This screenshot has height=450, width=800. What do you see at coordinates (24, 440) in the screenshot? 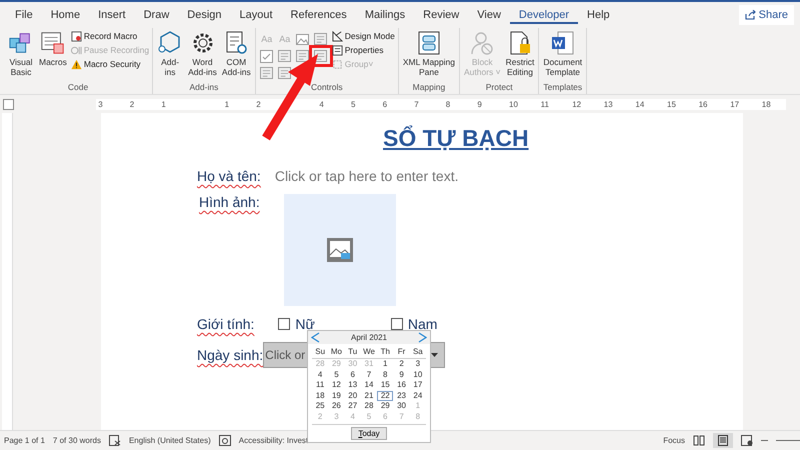
I see `page-count: Page 1 of 1` at bounding box center [24, 440].